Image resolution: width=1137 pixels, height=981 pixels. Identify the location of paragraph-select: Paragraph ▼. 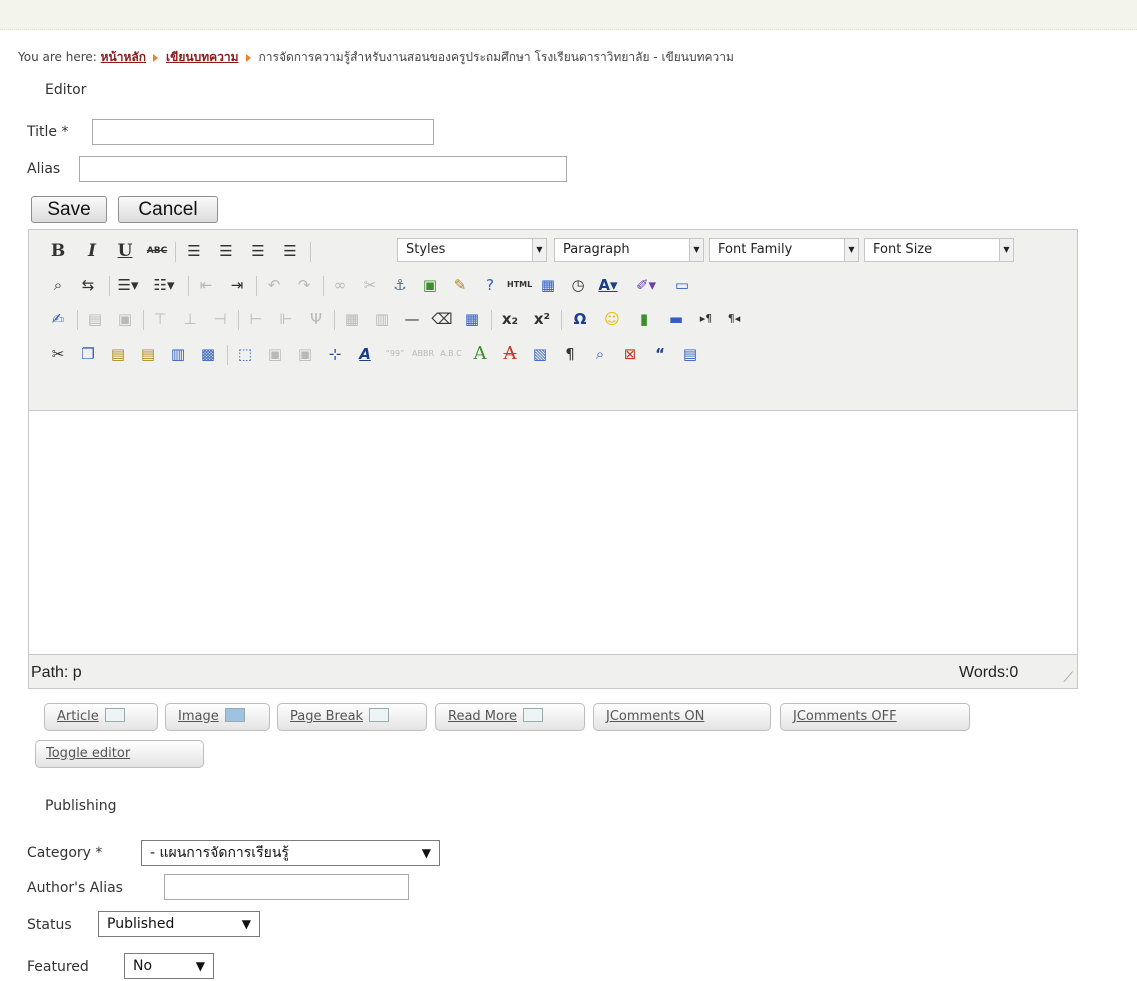
(629, 250).